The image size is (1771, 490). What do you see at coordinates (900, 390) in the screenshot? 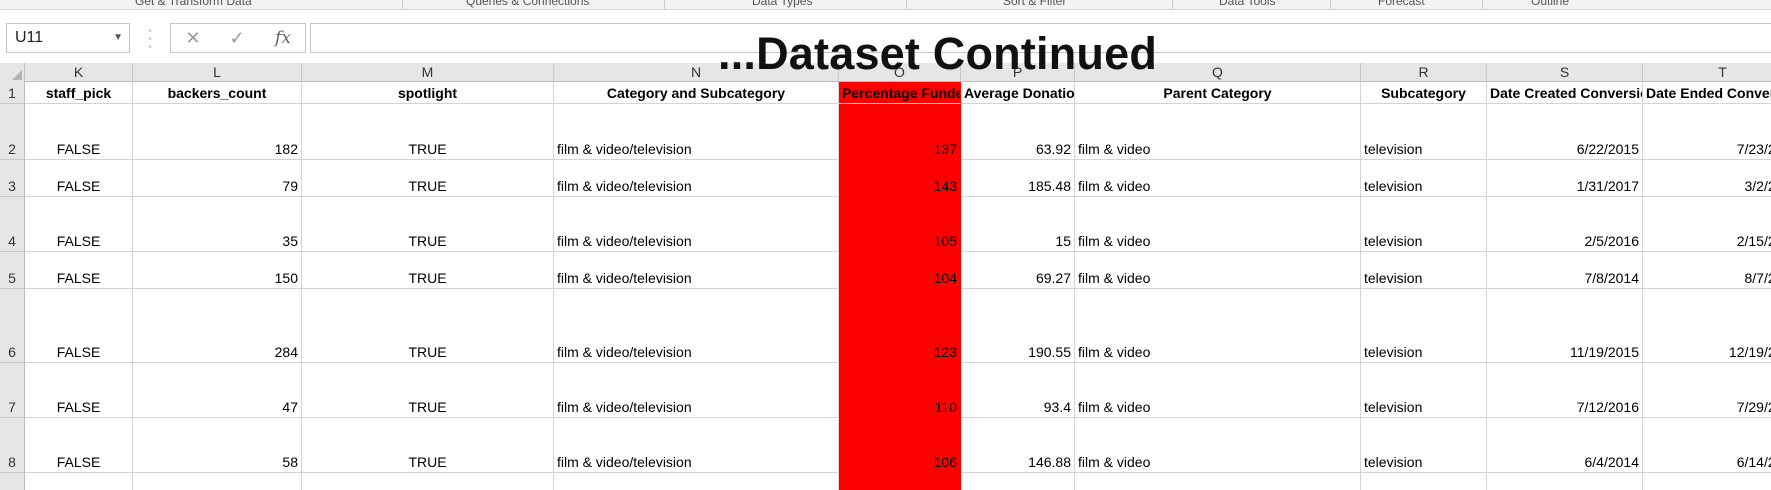
I see `table-cell: 110` at bounding box center [900, 390].